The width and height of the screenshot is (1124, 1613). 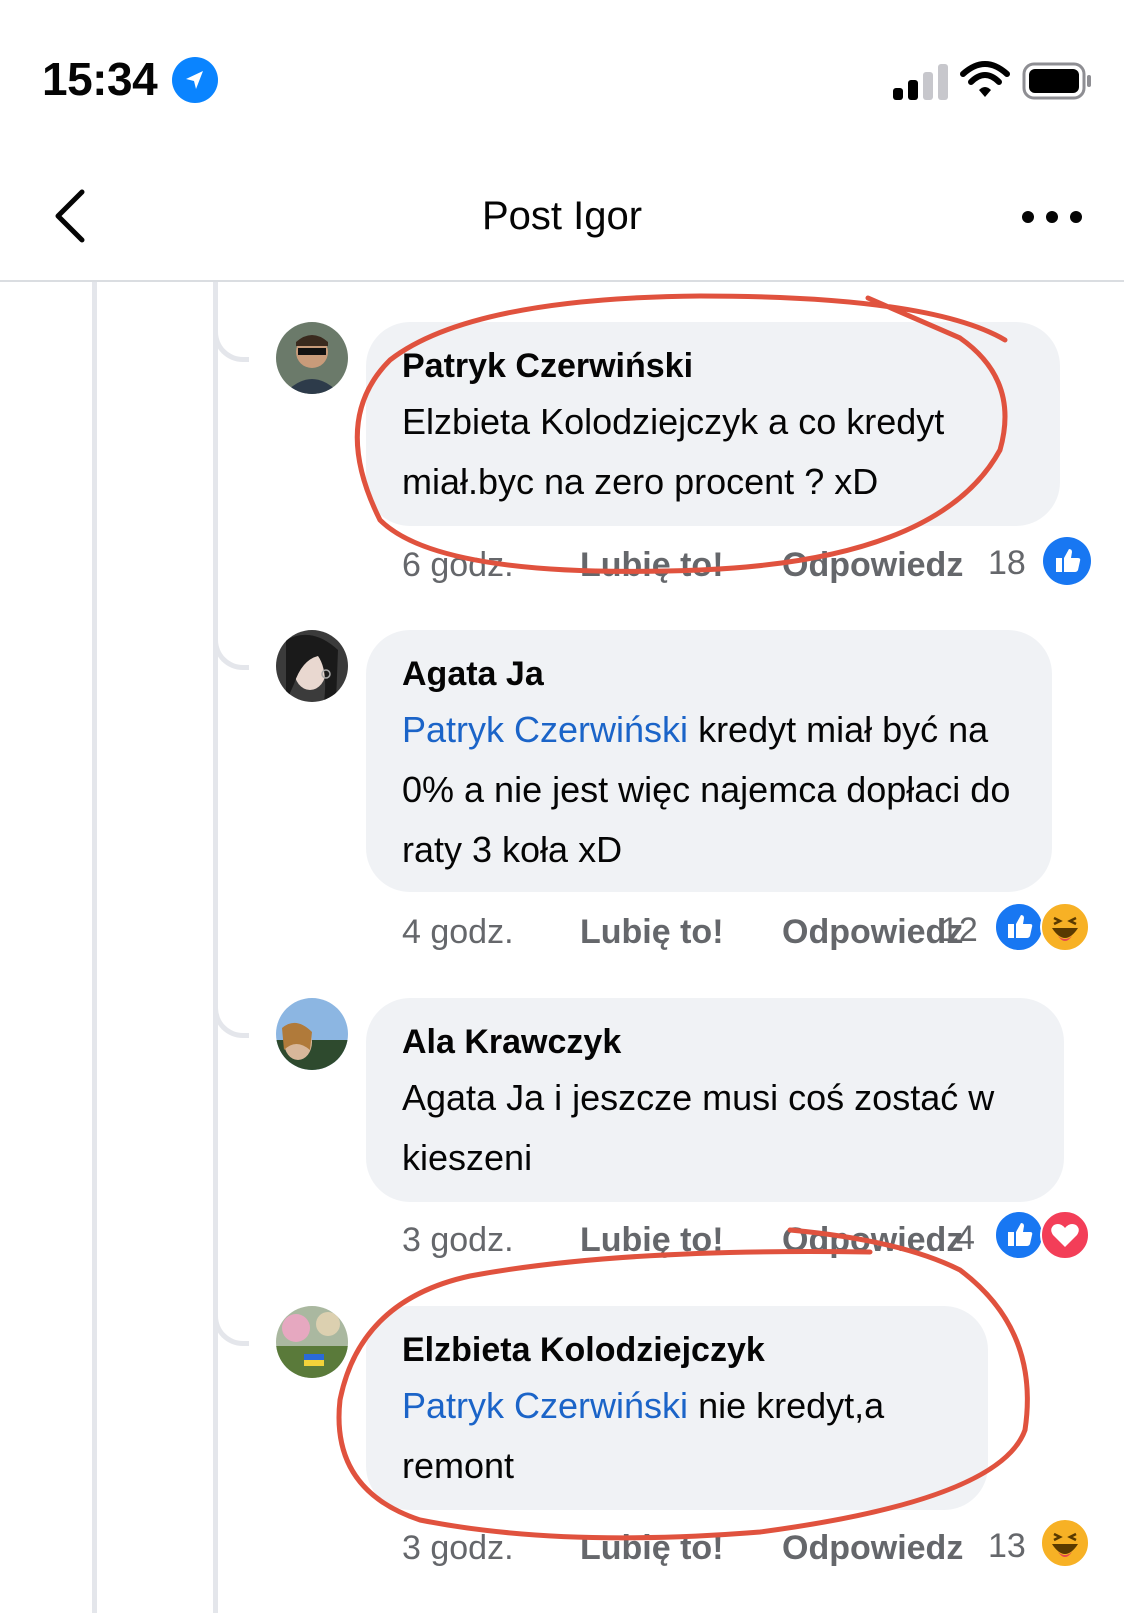 I want to click on reaction-count: 18, so click(x=1007, y=563).